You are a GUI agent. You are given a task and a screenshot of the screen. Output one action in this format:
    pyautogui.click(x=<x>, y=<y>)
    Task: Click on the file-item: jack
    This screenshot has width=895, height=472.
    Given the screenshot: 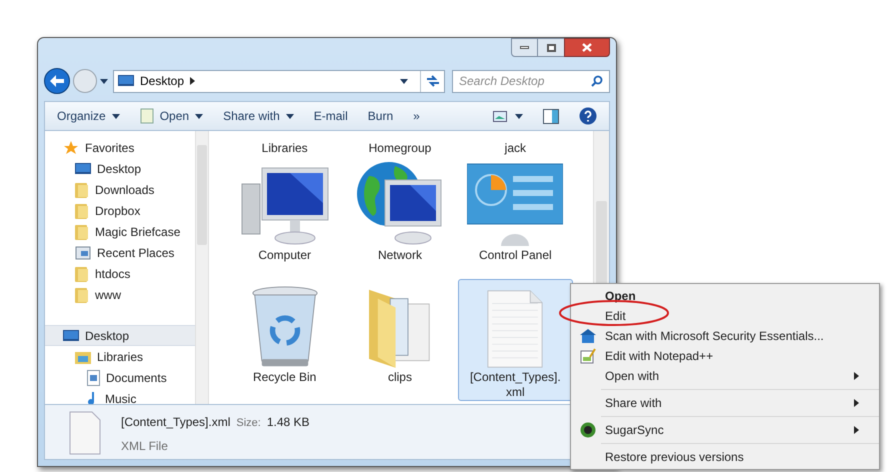 What is the action you would take?
    pyautogui.click(x=515, y=144)
    